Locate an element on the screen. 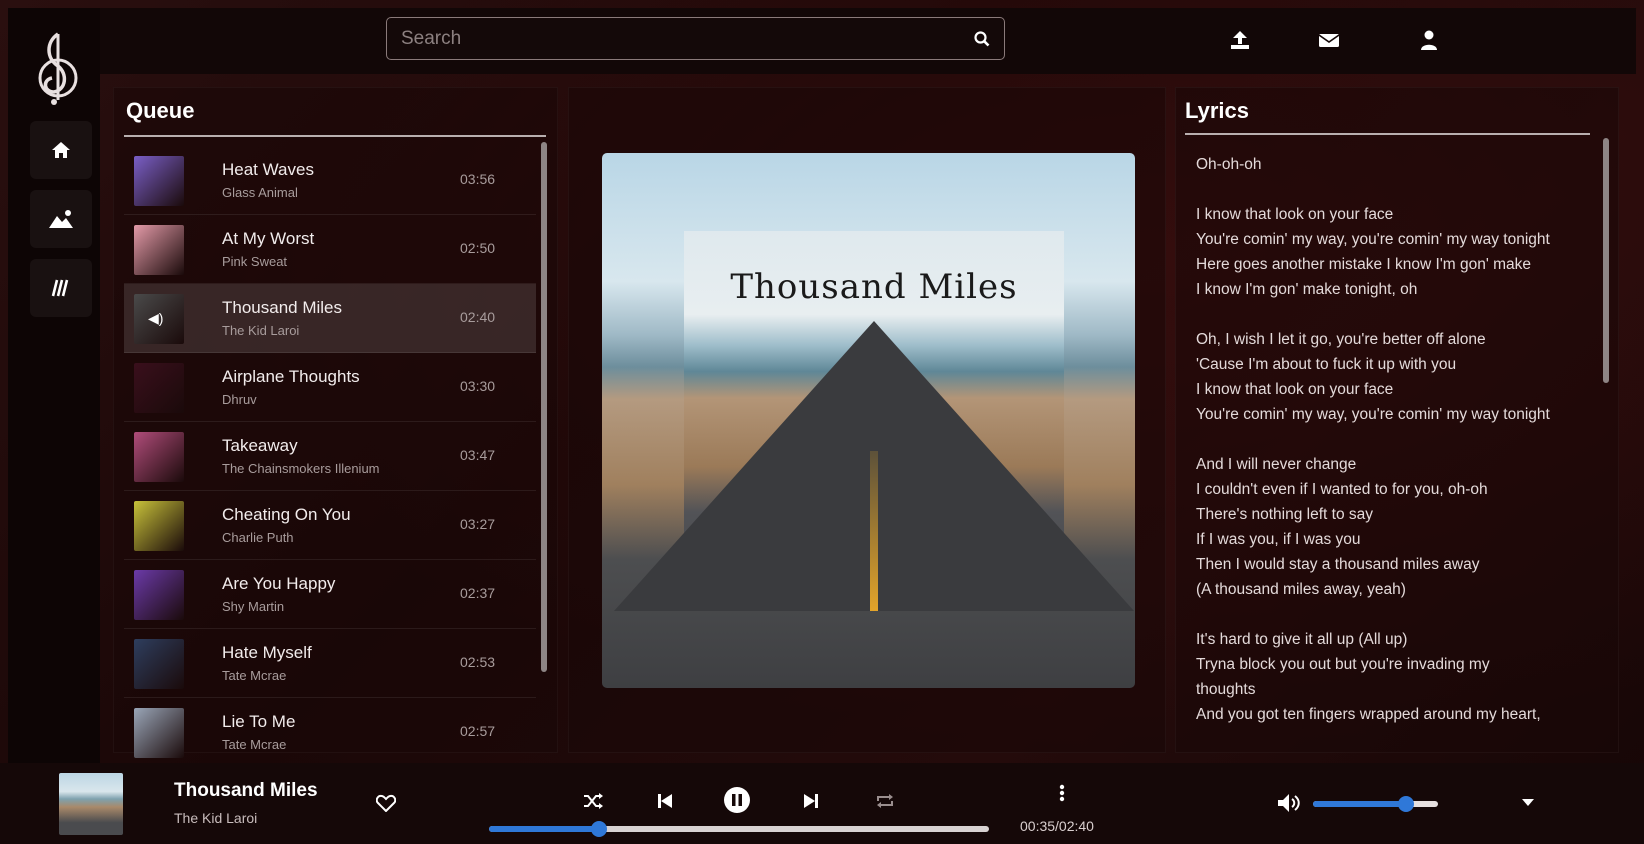 The width and height of the screenshot is (1644, 844). expand-button is located at coordinates (1528, 803).